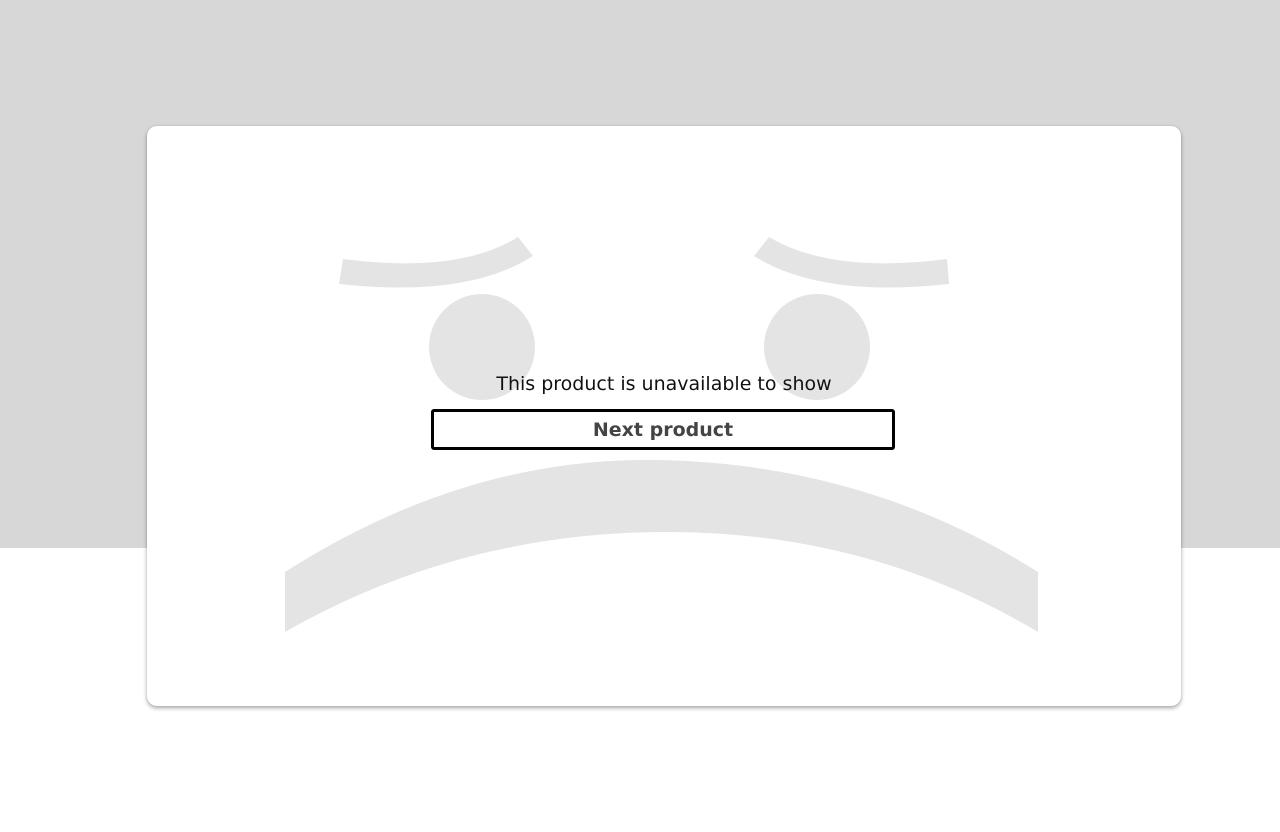  What do you see at coordinates (664, 384) in the screenshot?
I see `unavailable-message: This product is unavailable to show` at bounding box center [664, 384].